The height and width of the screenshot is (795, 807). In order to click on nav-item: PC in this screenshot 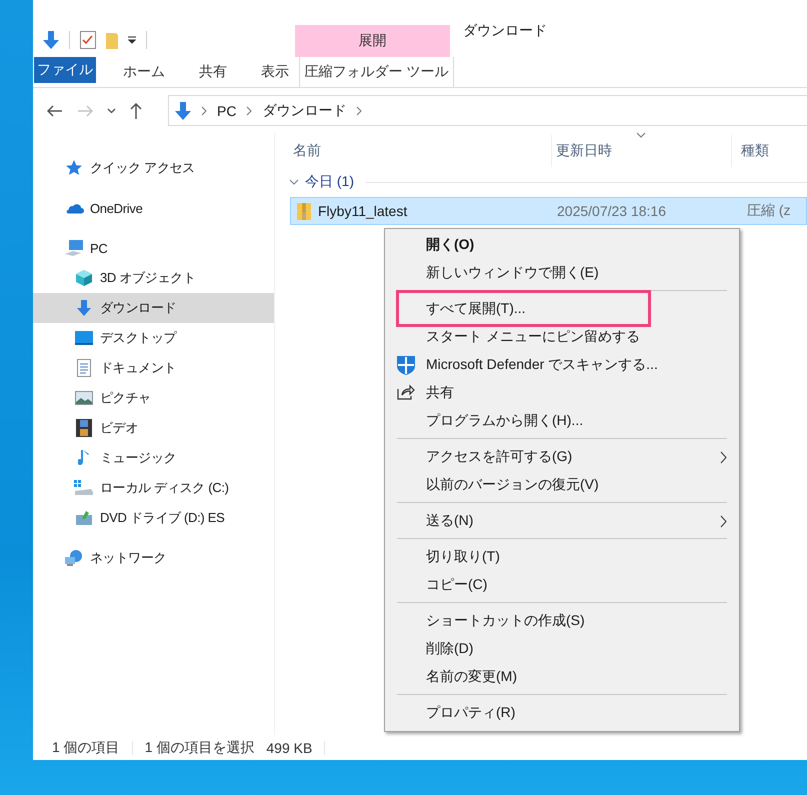, I will do `click(153, 248)`.